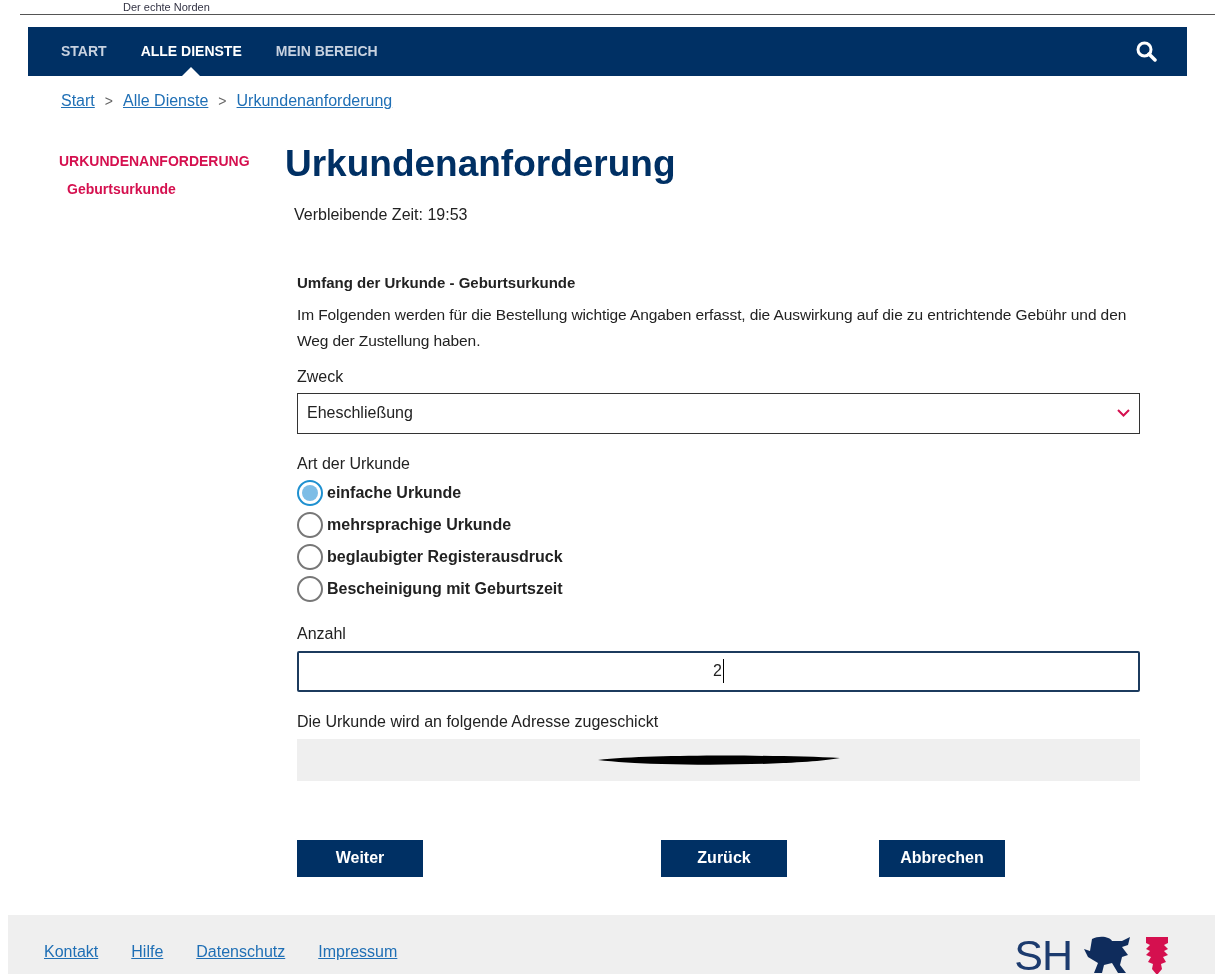 This screenshot has width=1215, height=974. Describe the element at coordinates (481, 164) in the screenshot. I see `page-title: Urkundenanforderung` at that location.